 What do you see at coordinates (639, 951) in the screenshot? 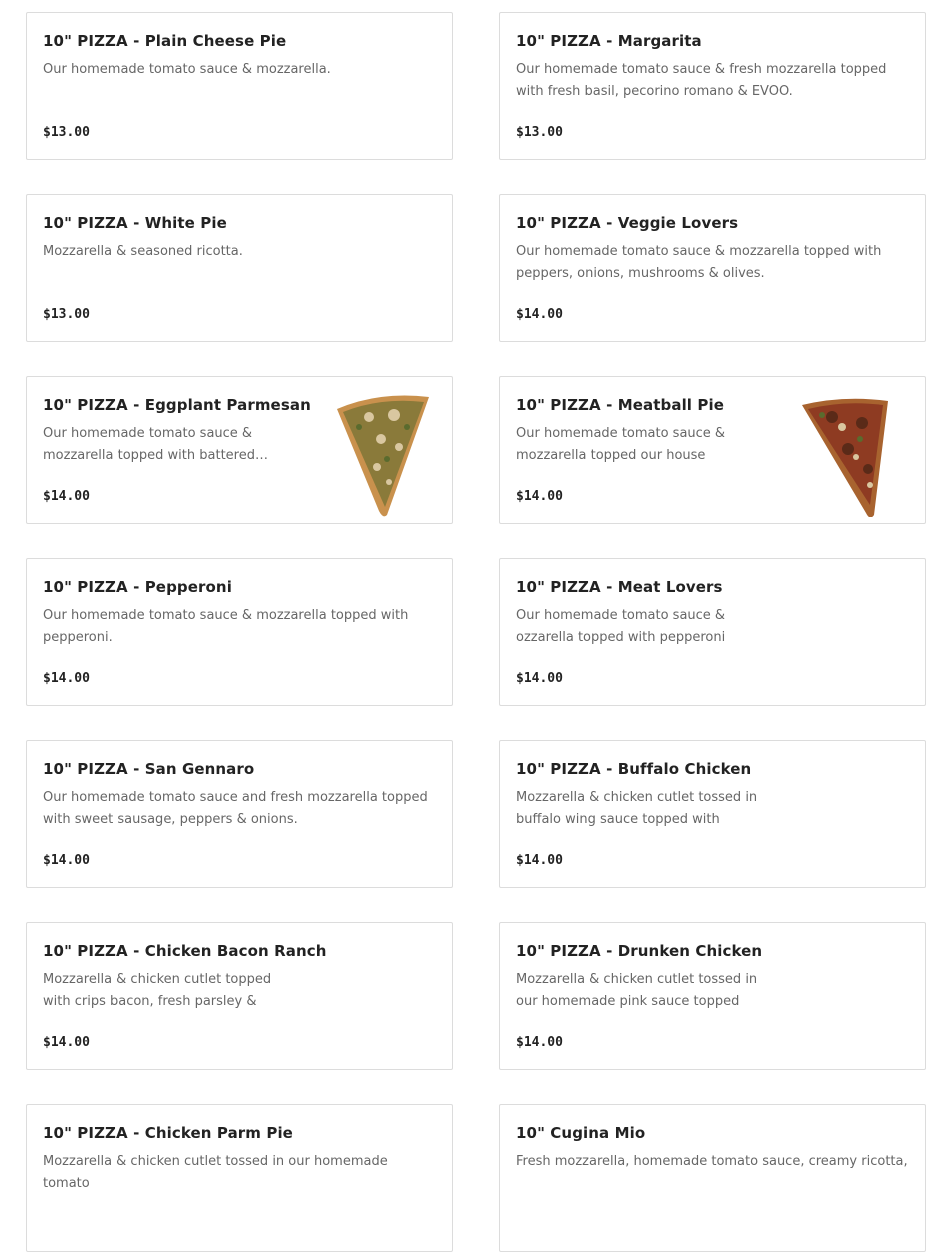
I see `item-title: 10" PIZZA - Drunken Chicken` at bounding box center [639, 951].